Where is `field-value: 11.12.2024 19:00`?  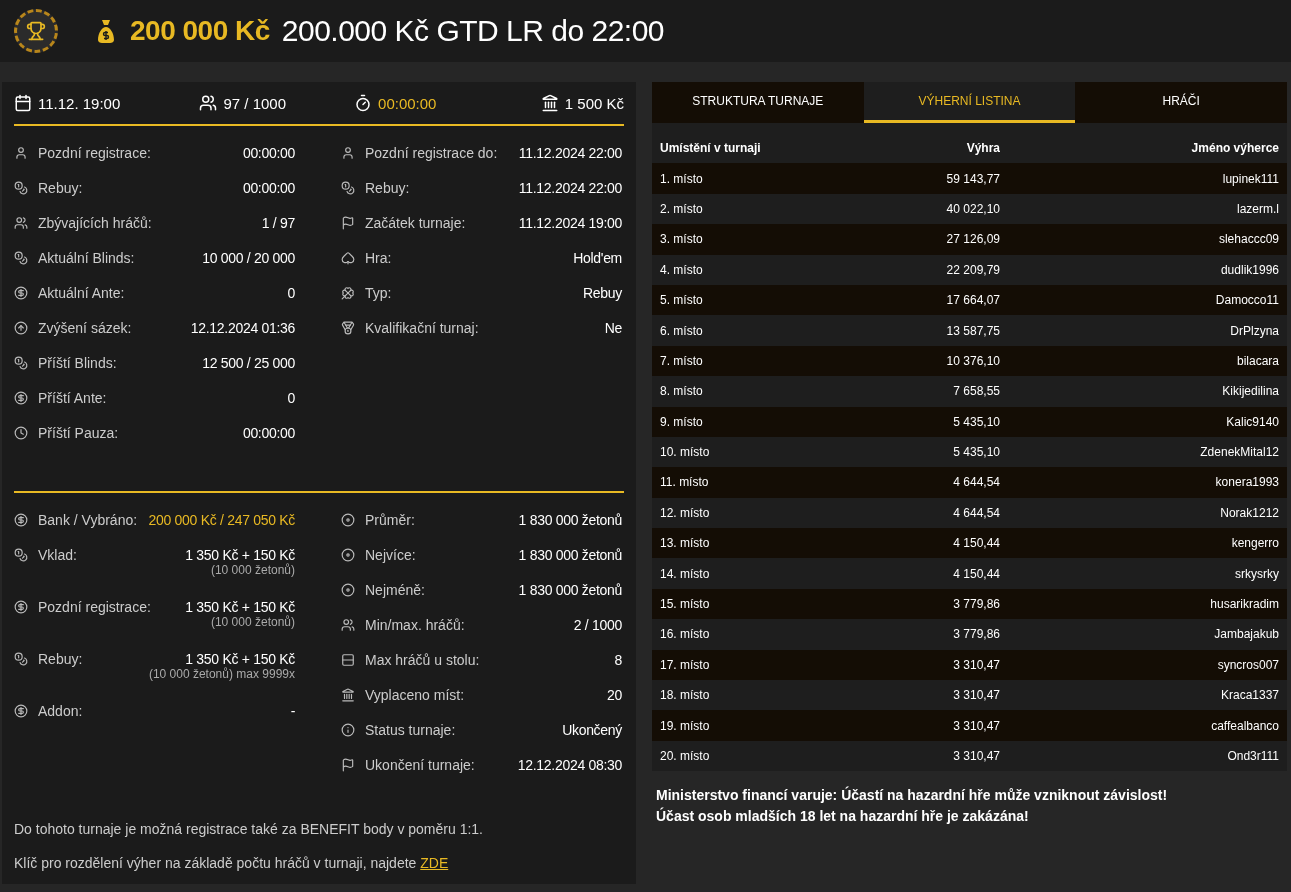
field-value: 11.12.2024 19:00 is located at coordinates (570, 223).